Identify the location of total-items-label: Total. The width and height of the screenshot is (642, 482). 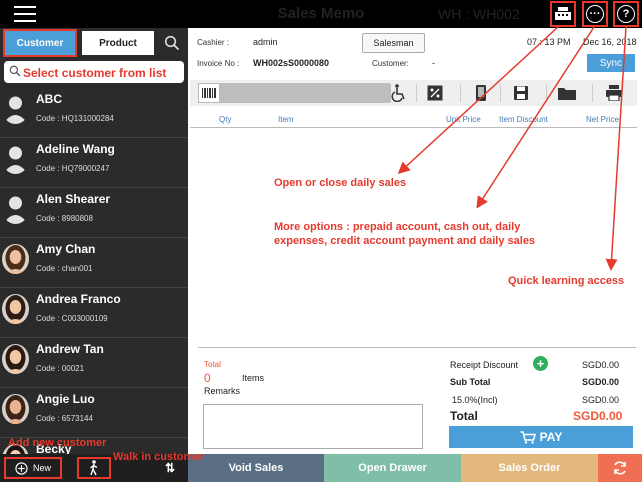
(212, 364).